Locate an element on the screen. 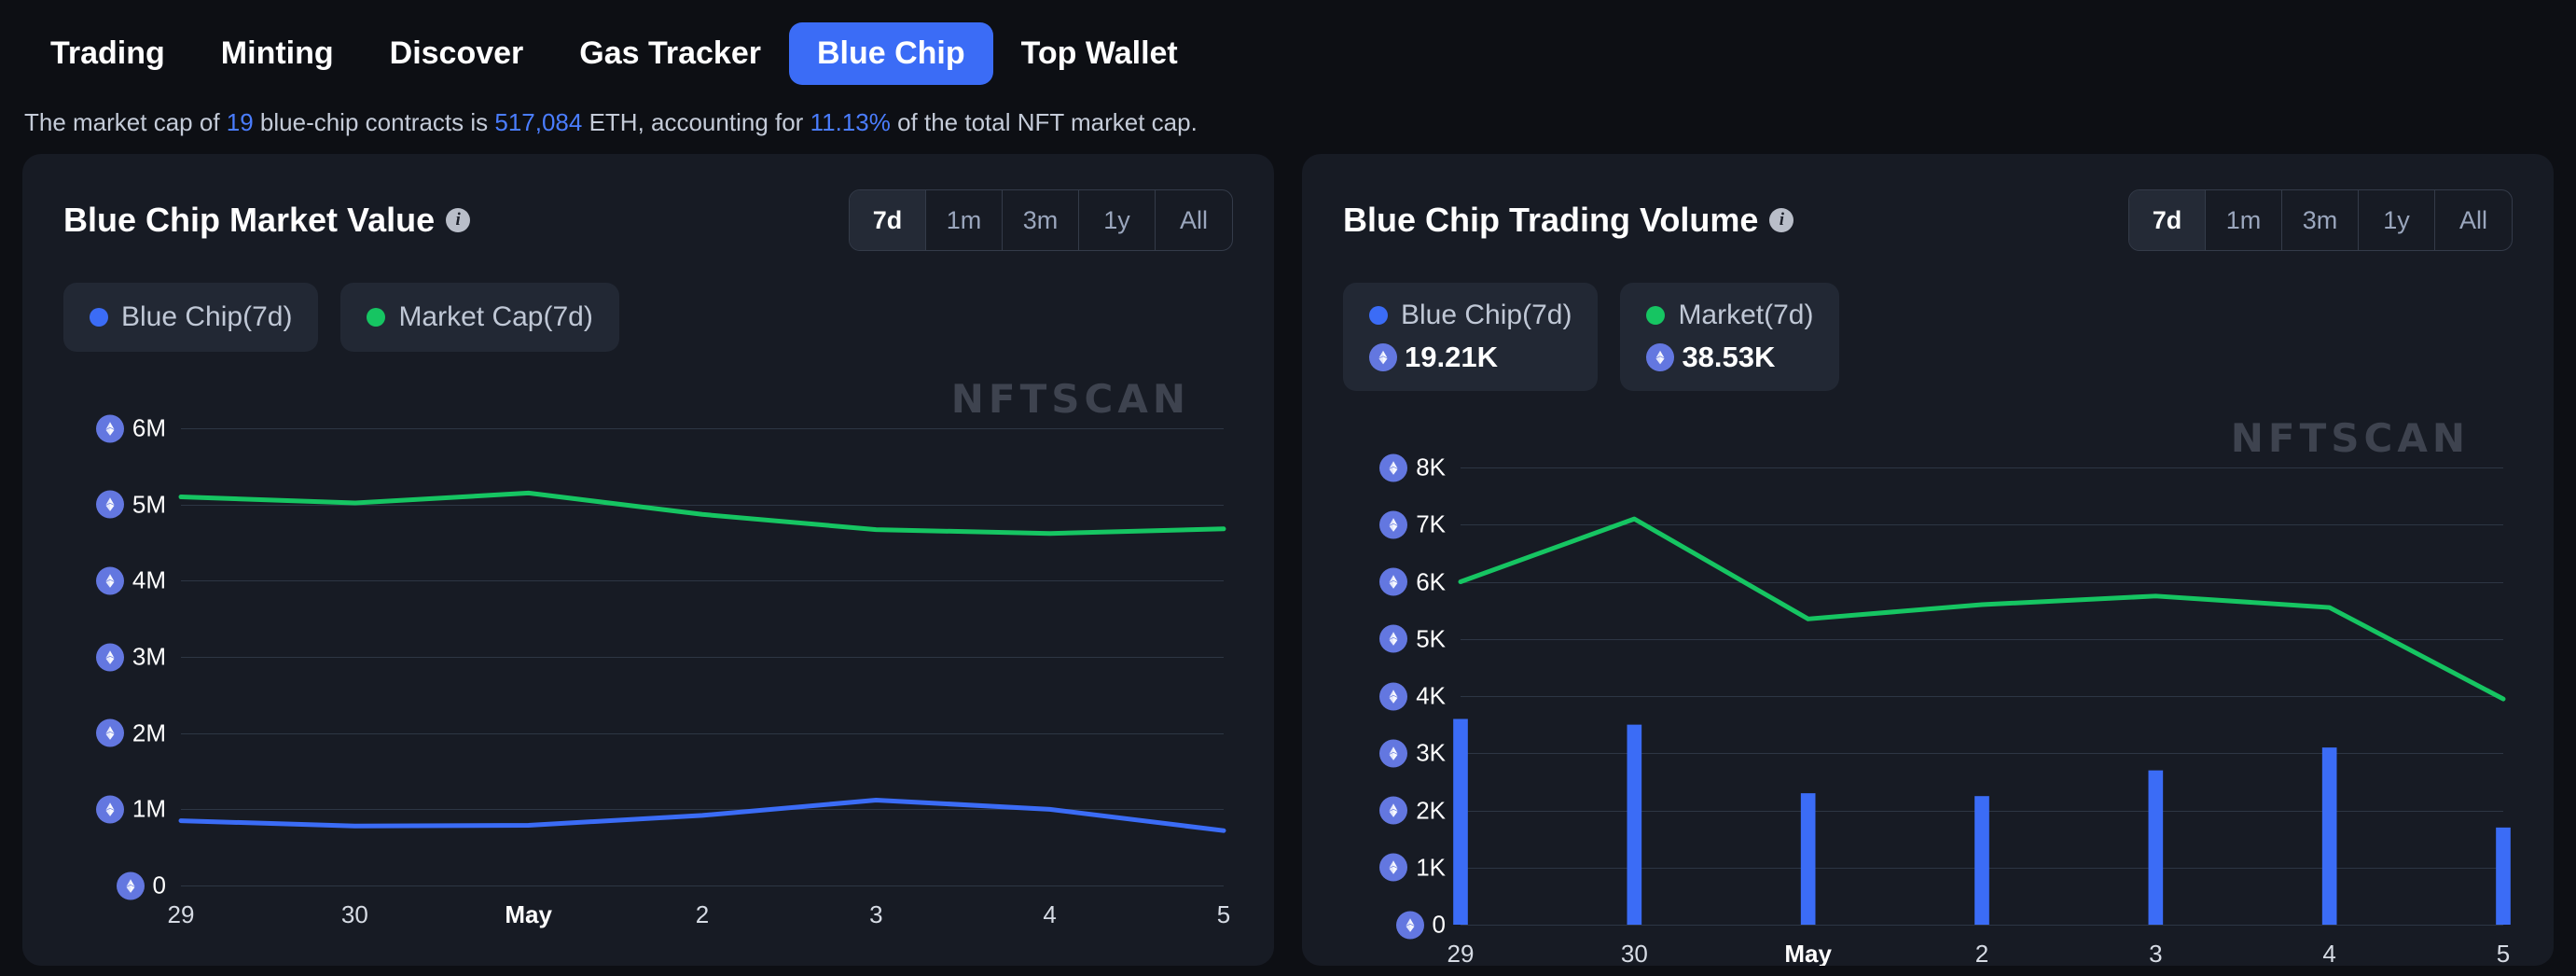 This screenshot has width=2576, height=976. right-x-tick-label: May is located at coordinates (1808, 953).